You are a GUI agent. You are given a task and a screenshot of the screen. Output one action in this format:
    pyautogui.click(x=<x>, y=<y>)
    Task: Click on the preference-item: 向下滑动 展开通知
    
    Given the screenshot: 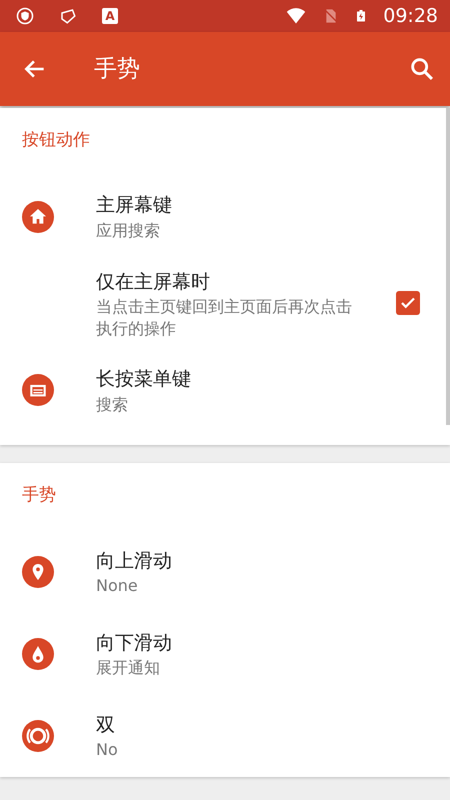 What is the action you would take?
    pyautogui.click(x=225, y=653)
    